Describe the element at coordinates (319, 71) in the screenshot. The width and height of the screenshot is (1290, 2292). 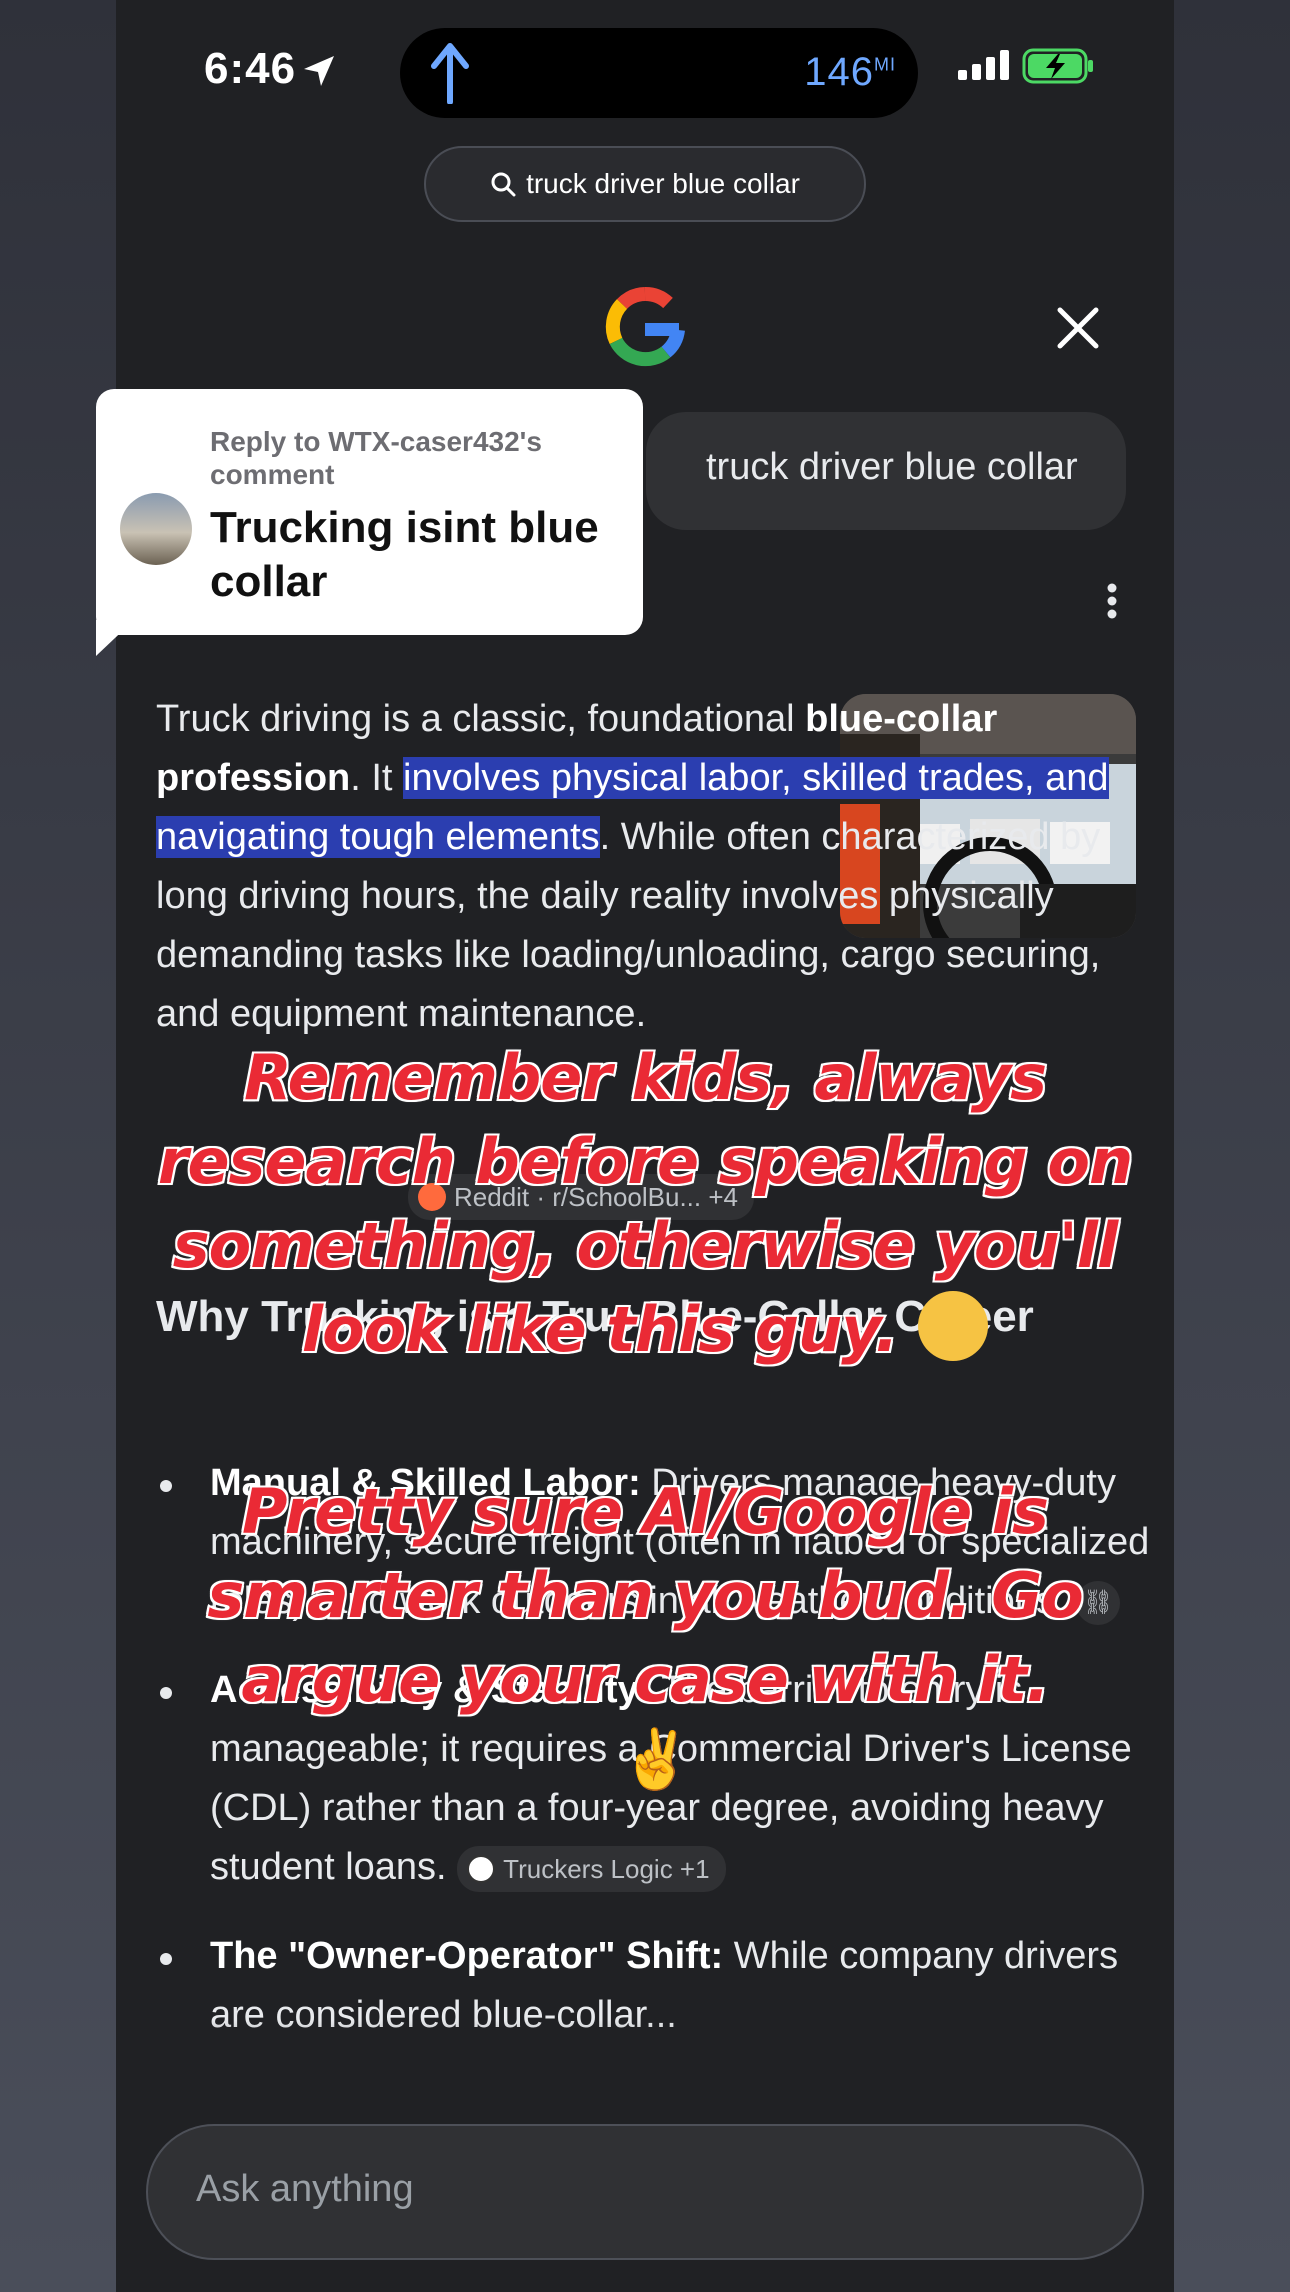
I see `location-arrow-icon` at that location.